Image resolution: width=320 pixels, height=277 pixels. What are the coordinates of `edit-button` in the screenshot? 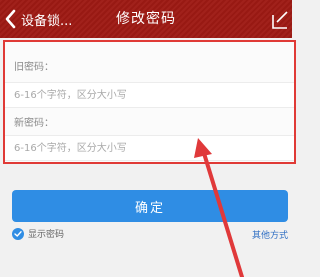 It's located at (280, 19).